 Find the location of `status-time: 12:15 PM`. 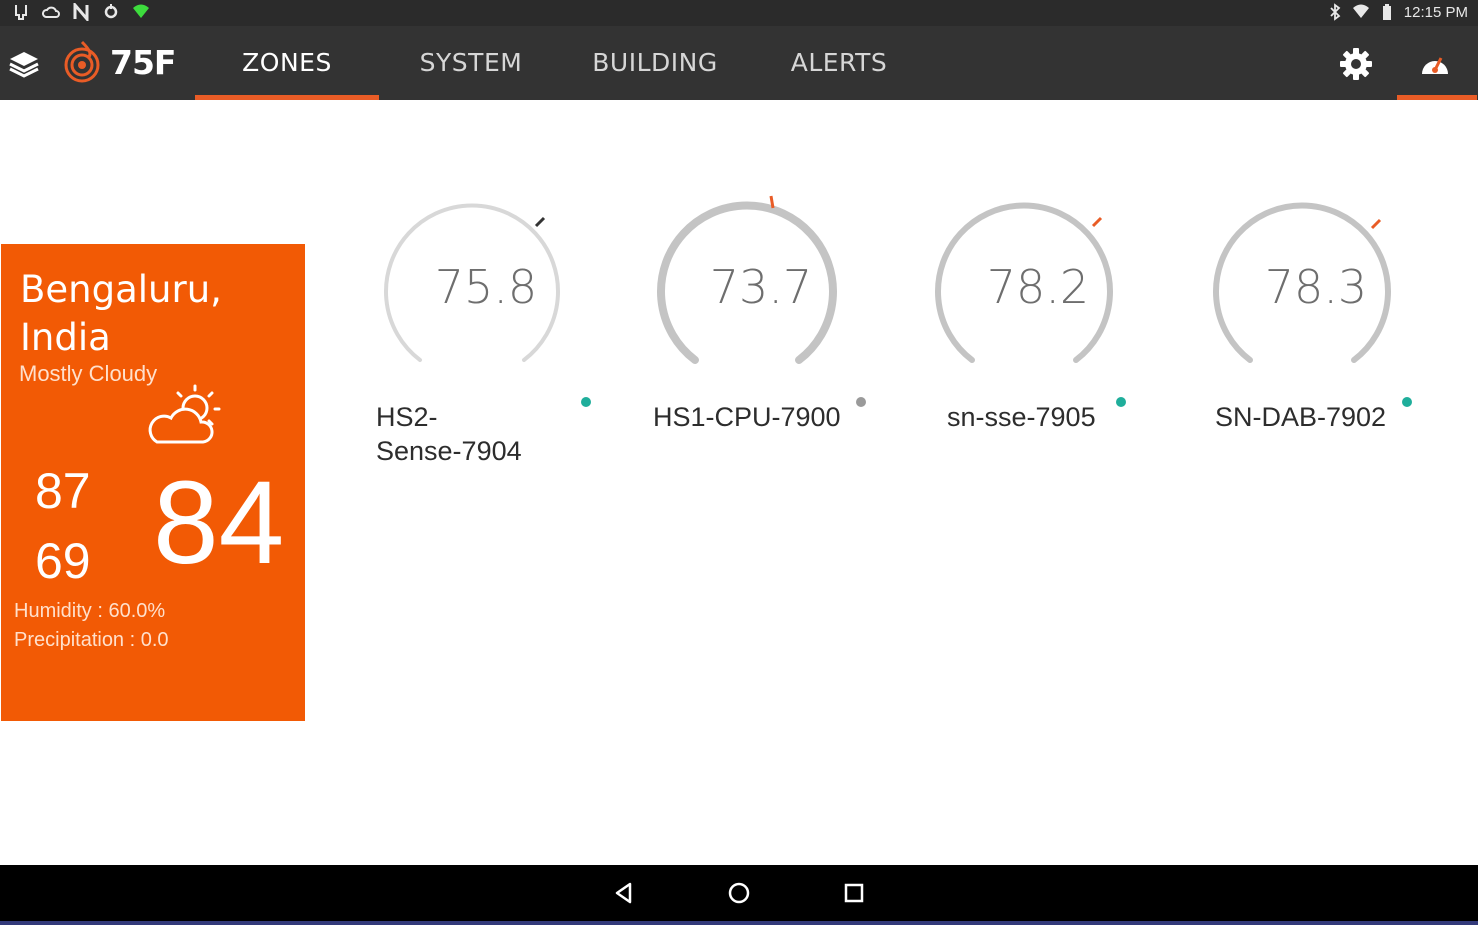

status-time: 12:15 PM is located at coordinates (1435, 12).